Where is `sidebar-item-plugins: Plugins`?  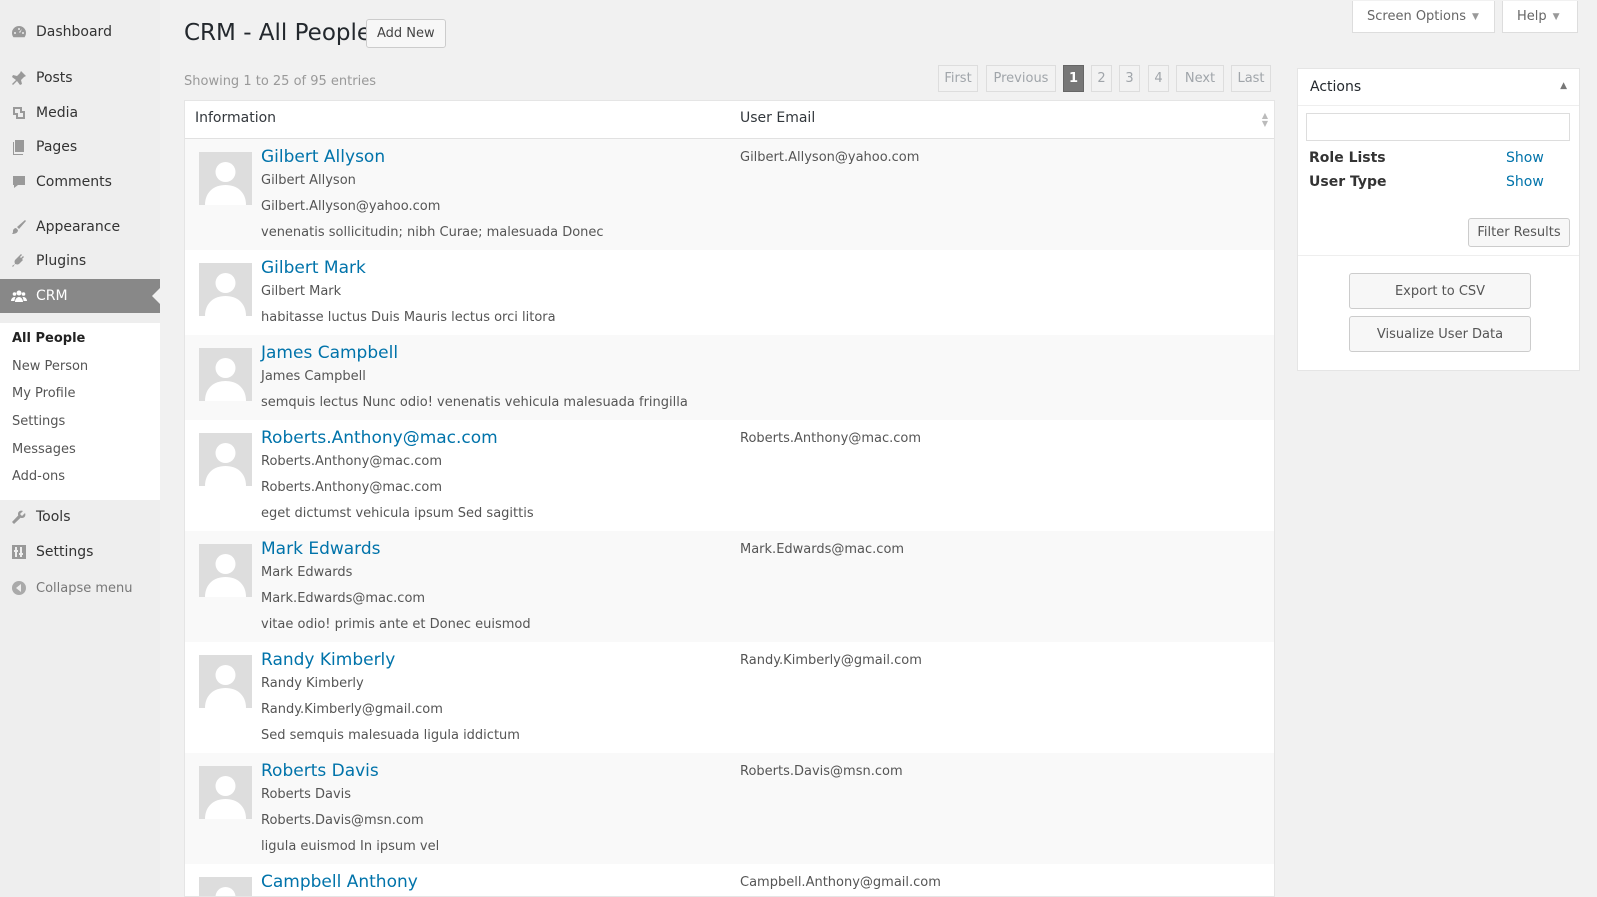 sidebar-item-plugins: Plugins is located at coordinates (80, 261).